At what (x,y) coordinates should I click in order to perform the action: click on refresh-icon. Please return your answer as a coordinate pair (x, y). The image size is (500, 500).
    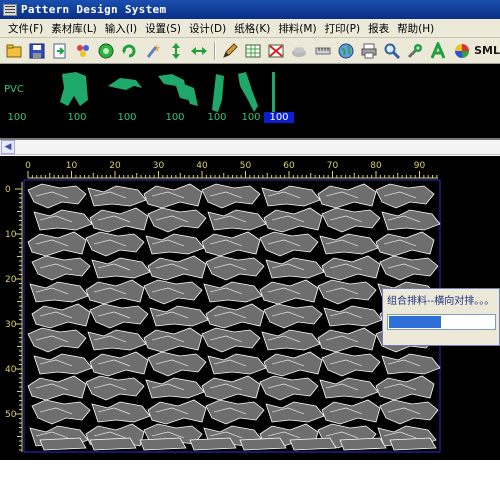
    Looking at the image, I should click on (129, 51).